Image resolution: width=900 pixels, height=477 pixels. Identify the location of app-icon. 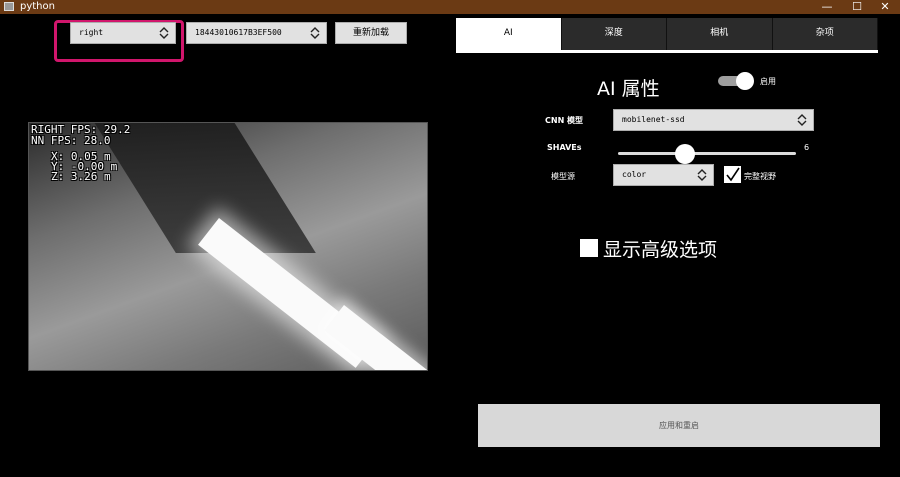
(9, 6).